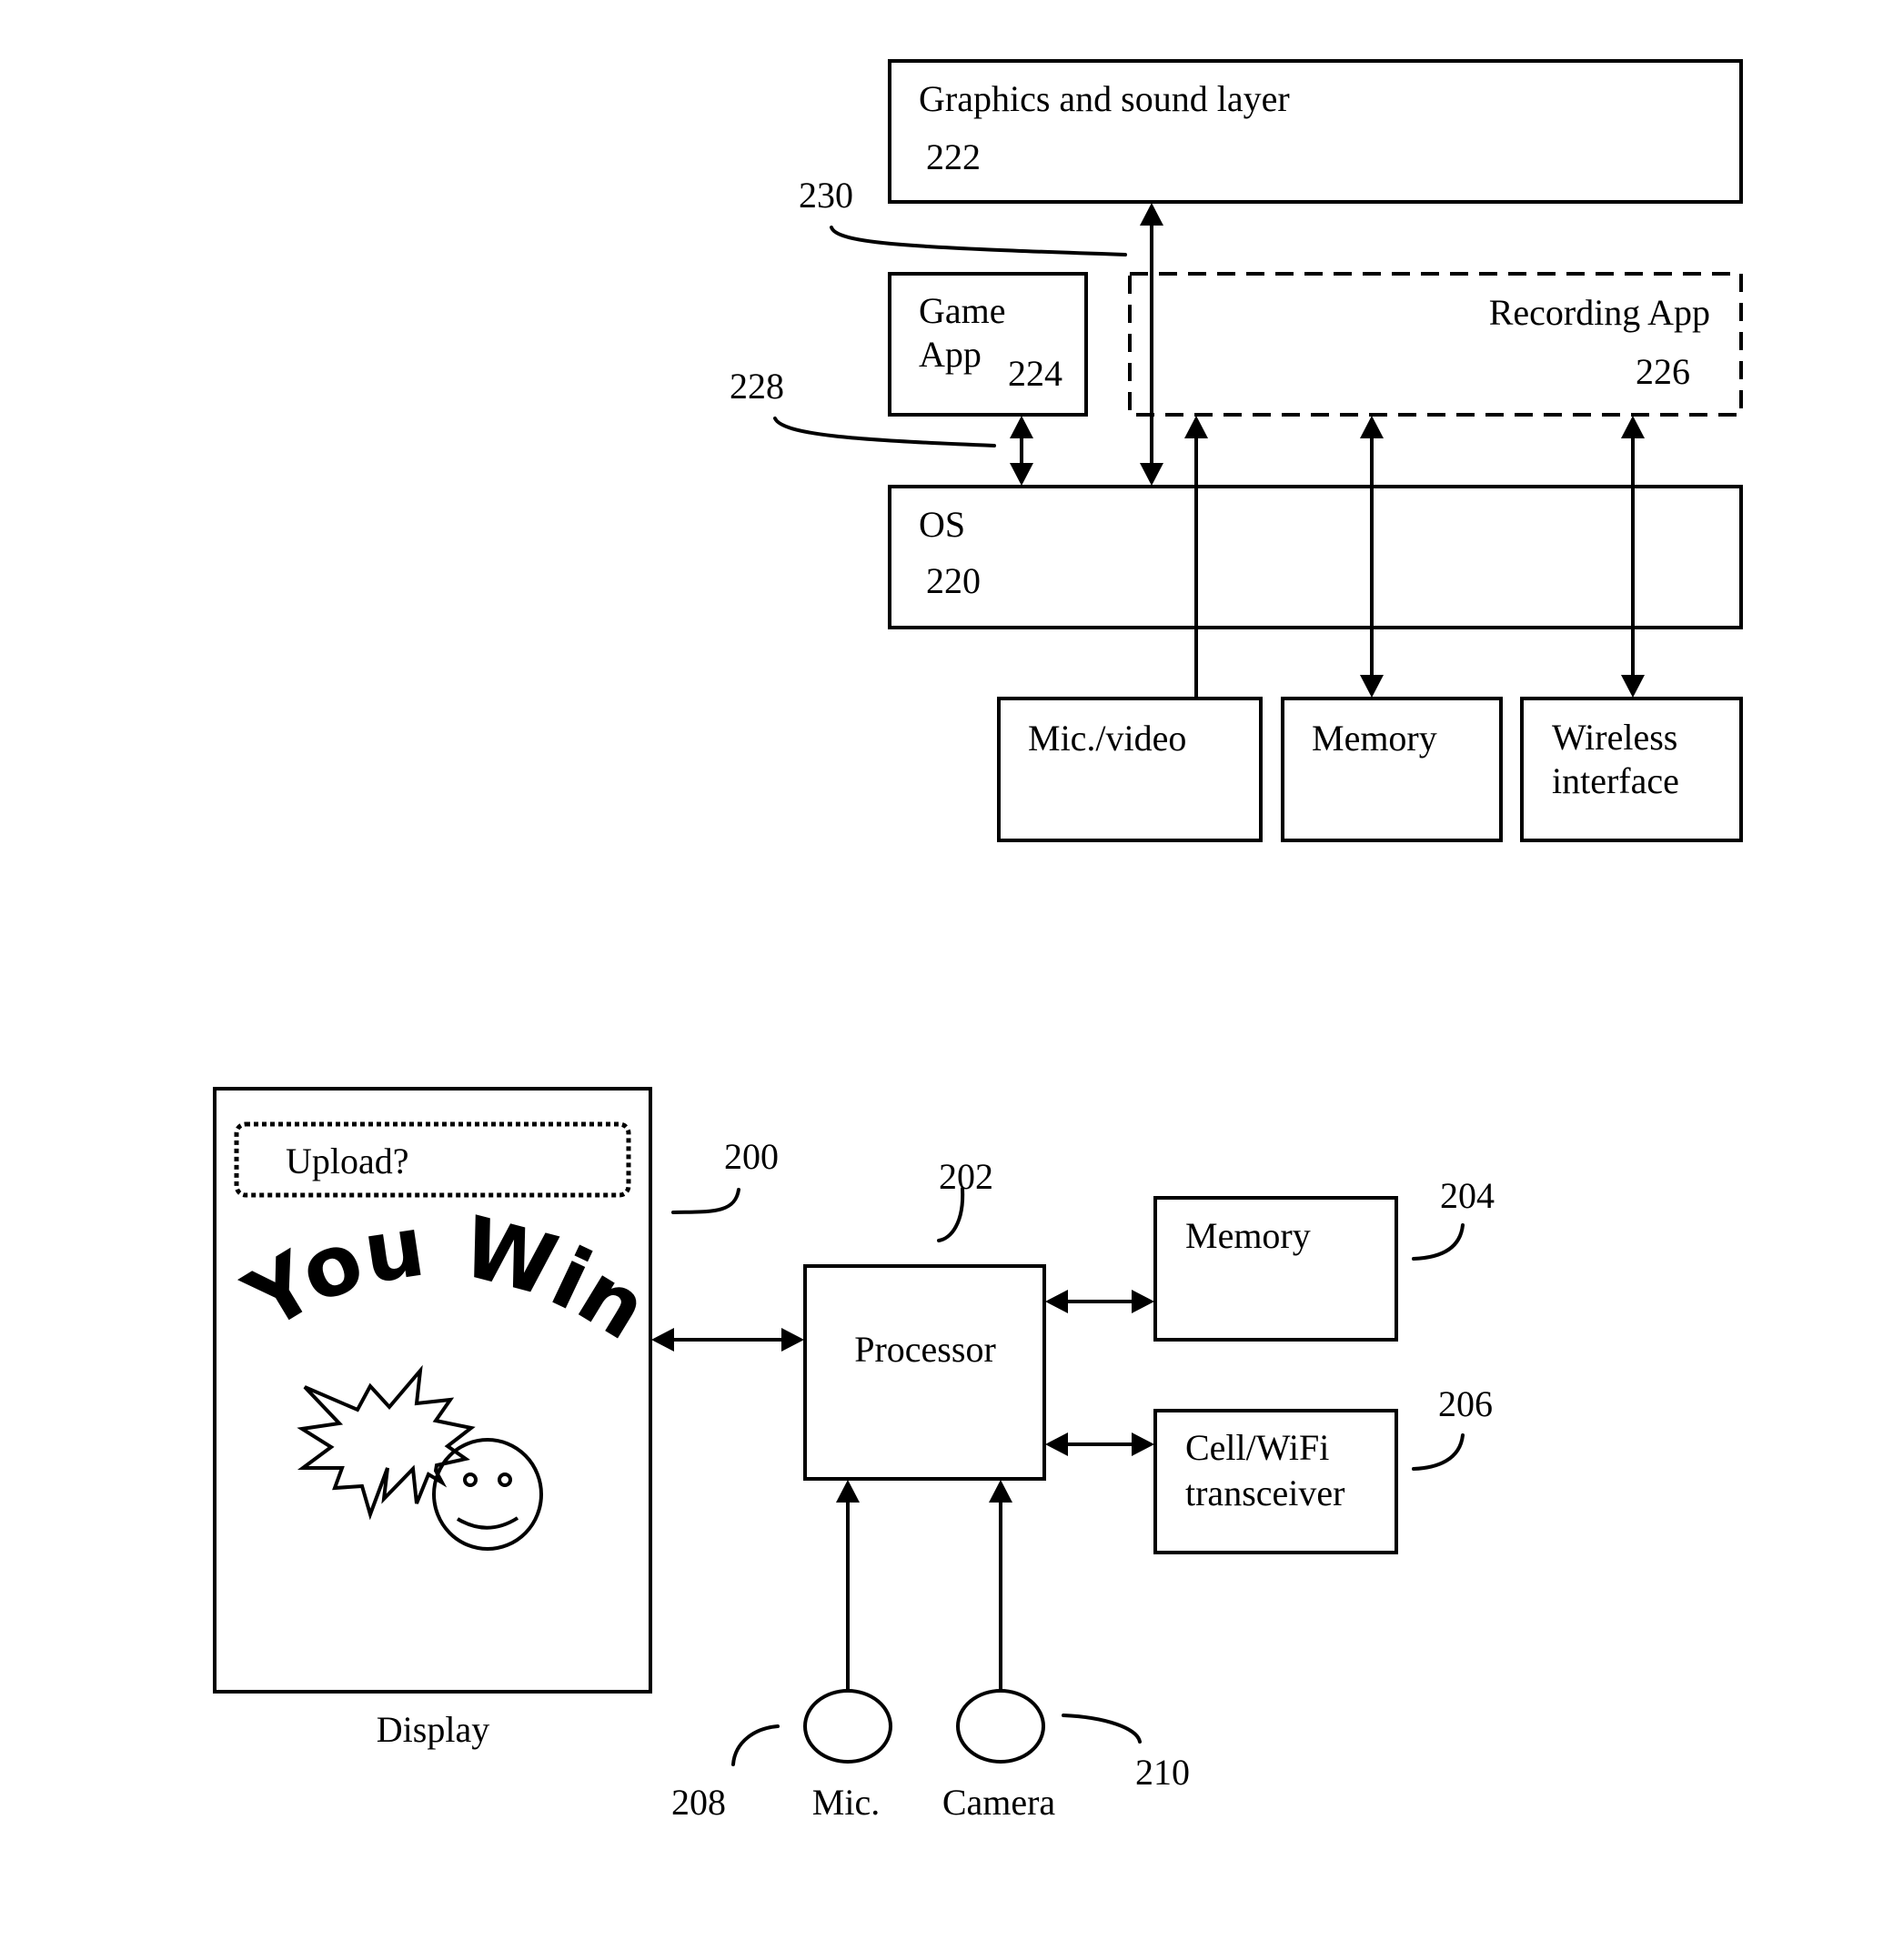 This screenshot has width=1883, height=1960. Describe the element at coordinates (755, 1745) in the screenshot. I see `callout-208-leader` at that location.